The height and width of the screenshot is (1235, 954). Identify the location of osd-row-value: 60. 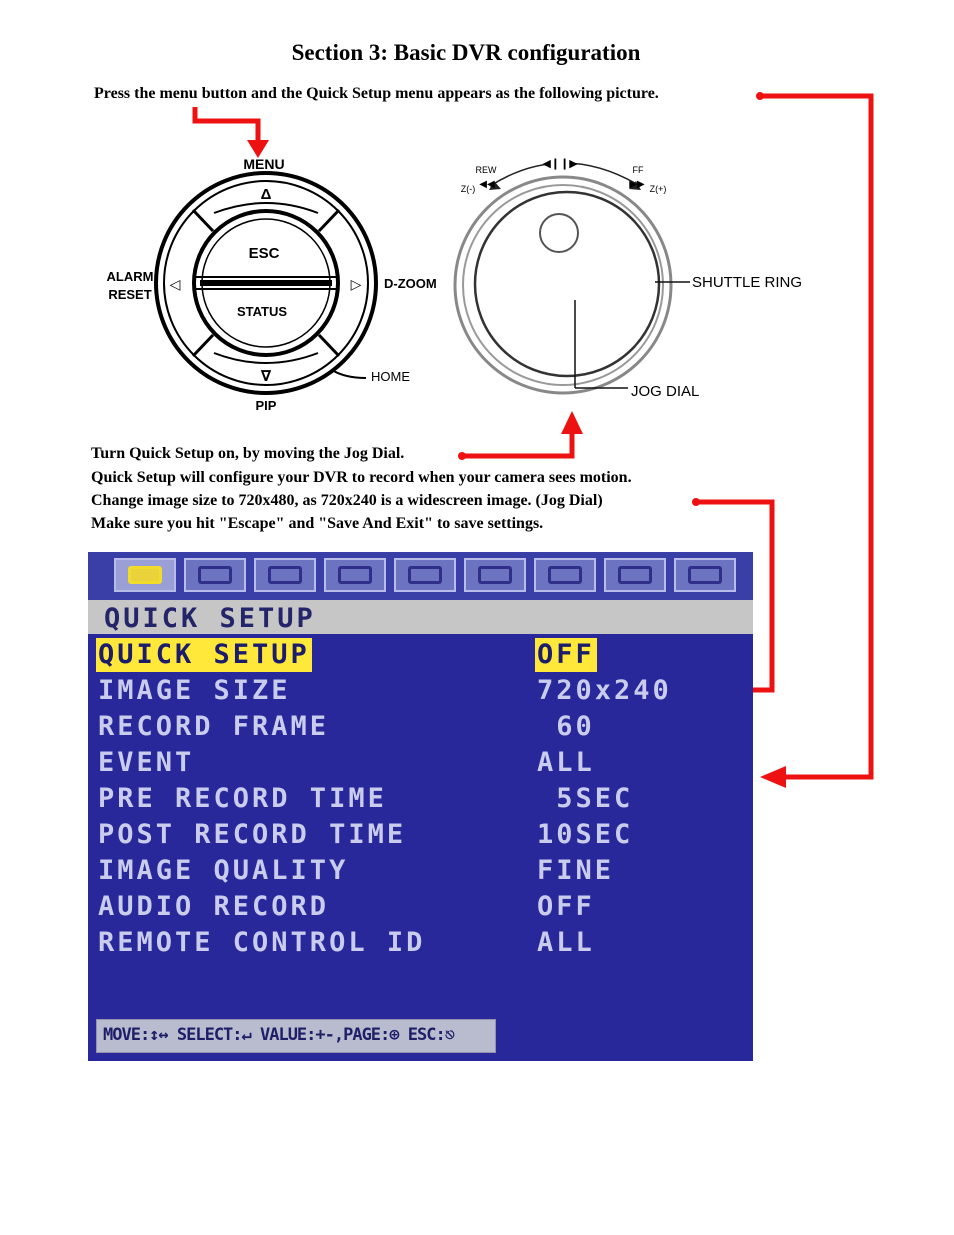
(566, 727).